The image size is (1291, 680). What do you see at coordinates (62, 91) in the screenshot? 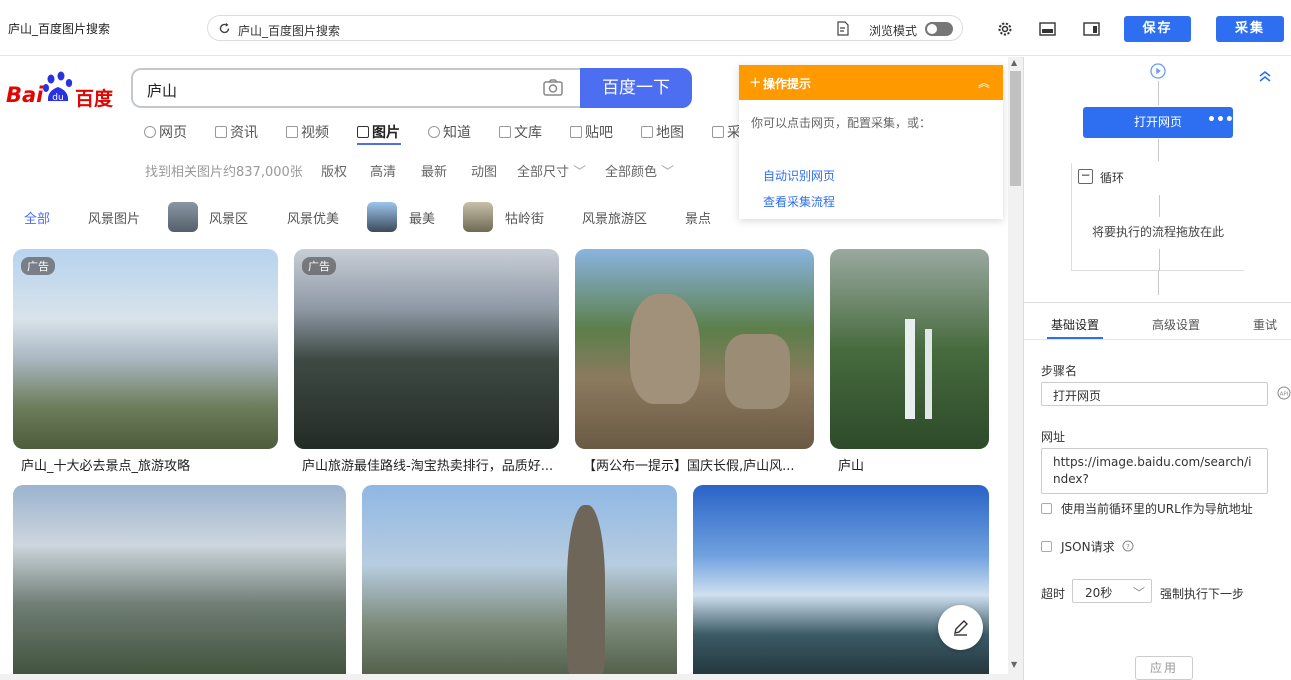
I see `baidu-logo: Bai du 百度` at bounding box center [62, 91].